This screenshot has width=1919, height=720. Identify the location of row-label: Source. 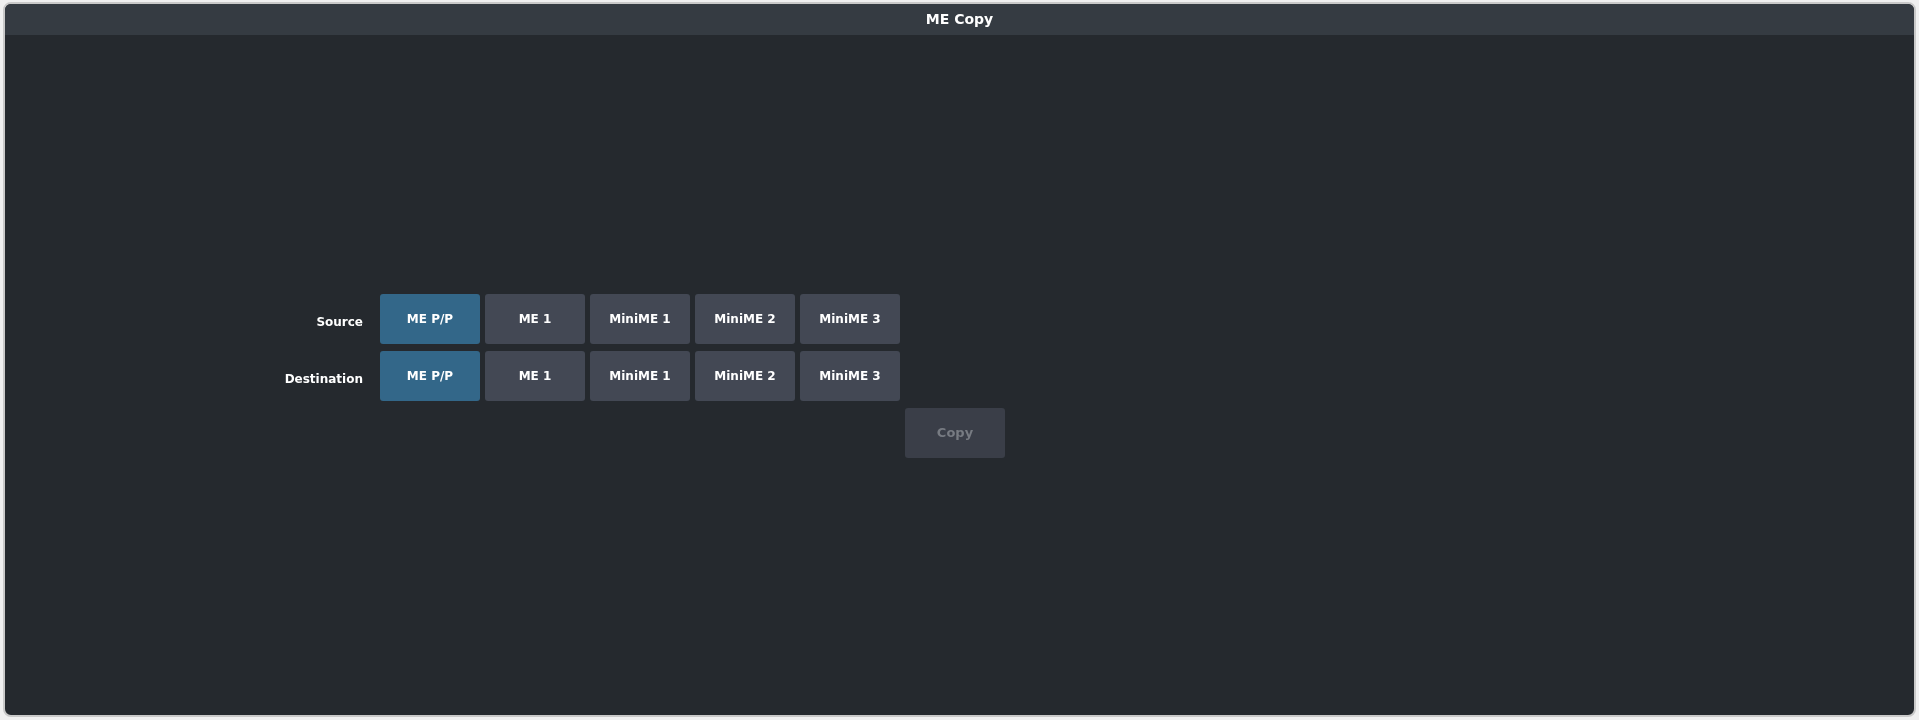
(340, 322).